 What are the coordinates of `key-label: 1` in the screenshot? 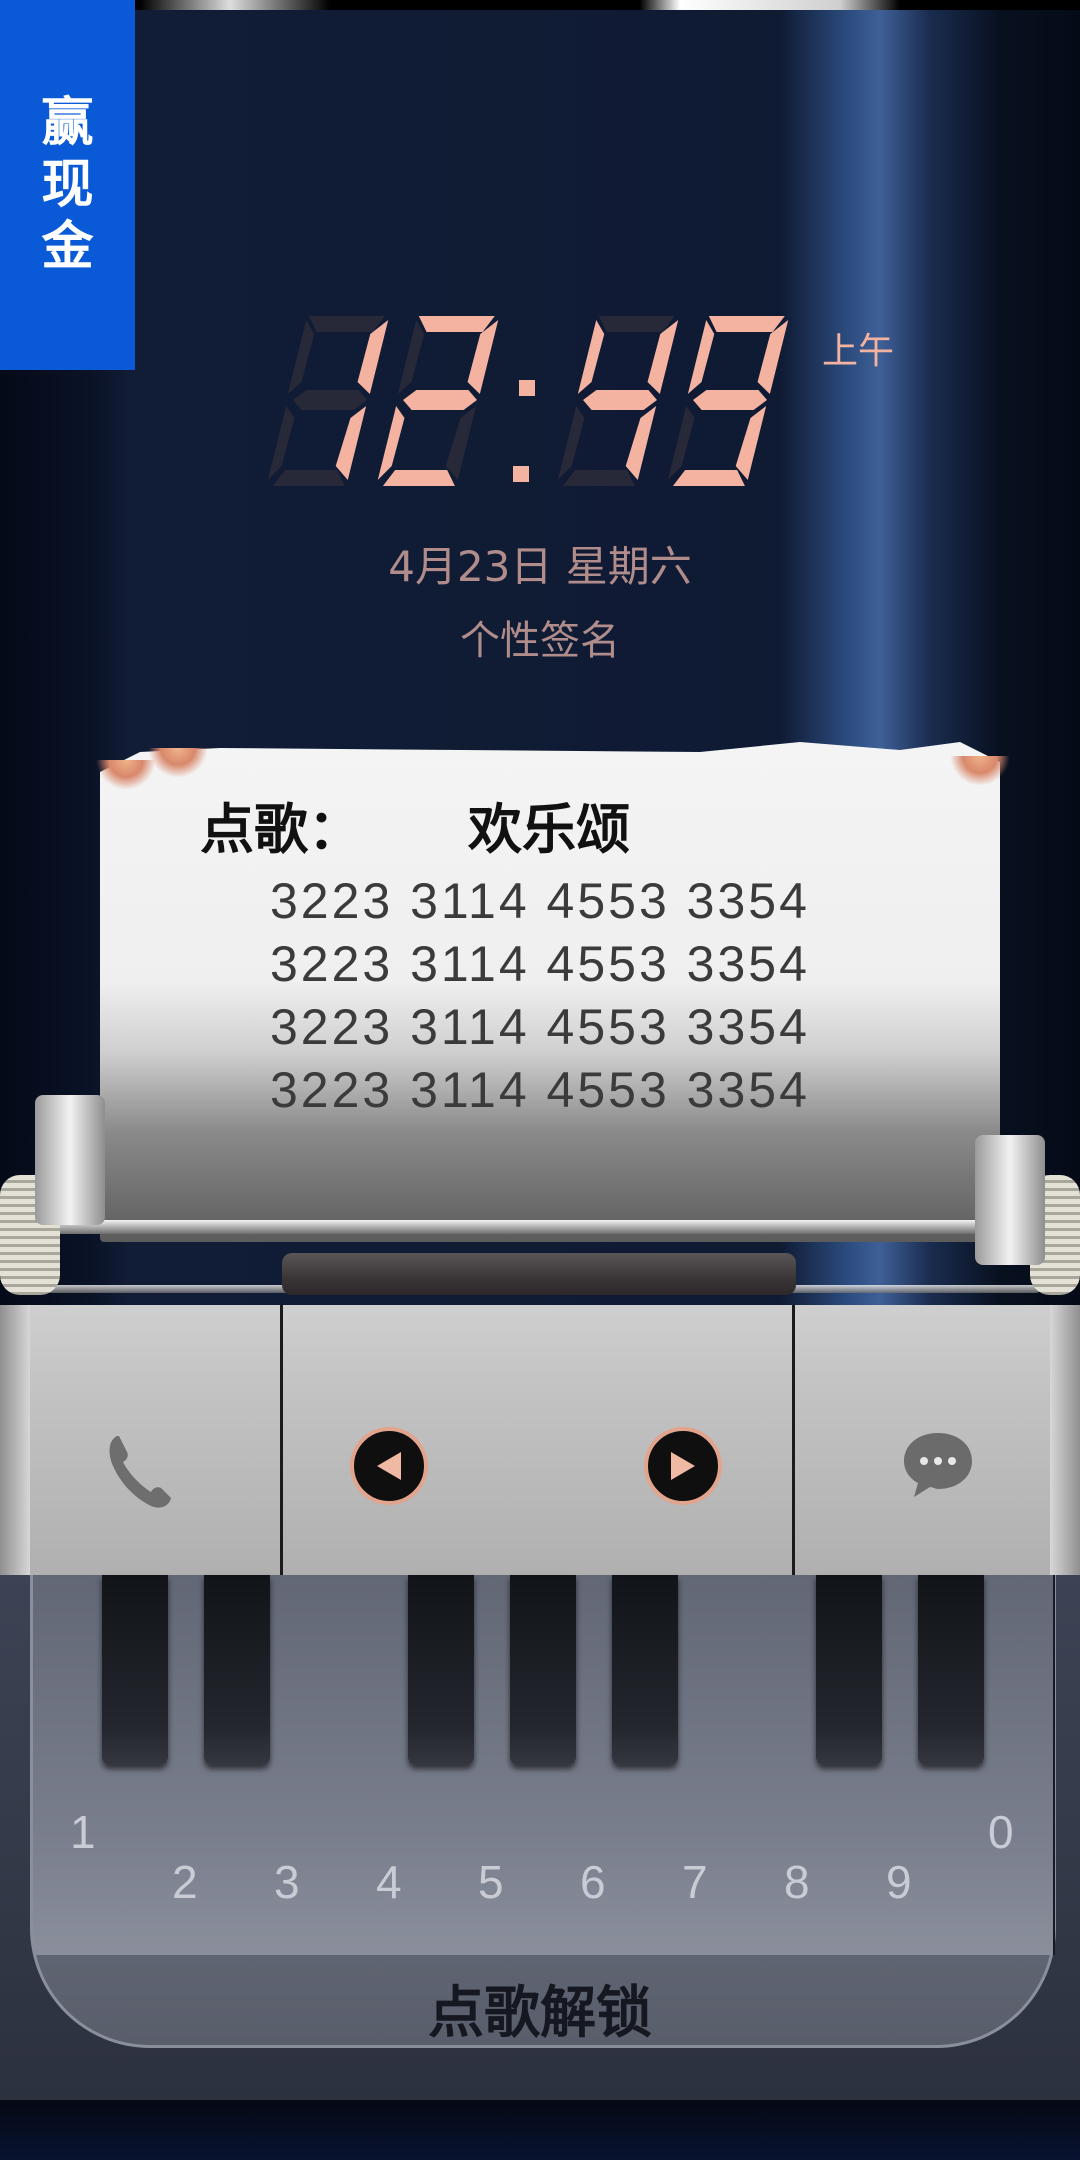 It's located at (83, 1832).